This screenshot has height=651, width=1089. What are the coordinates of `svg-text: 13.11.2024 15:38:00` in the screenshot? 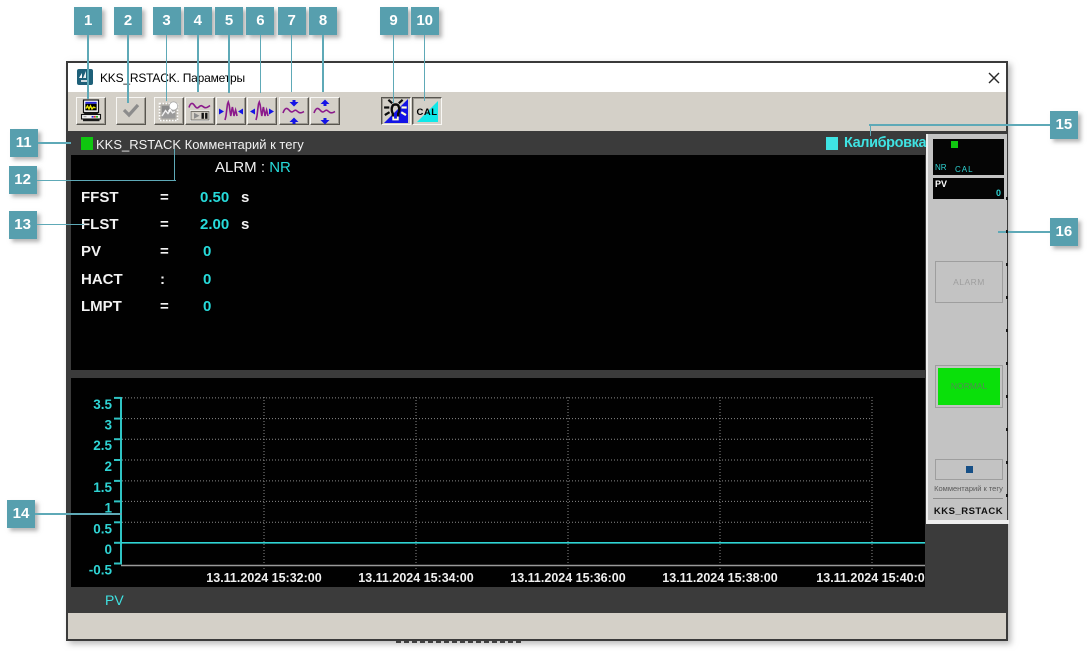 It's located at (719, 578).